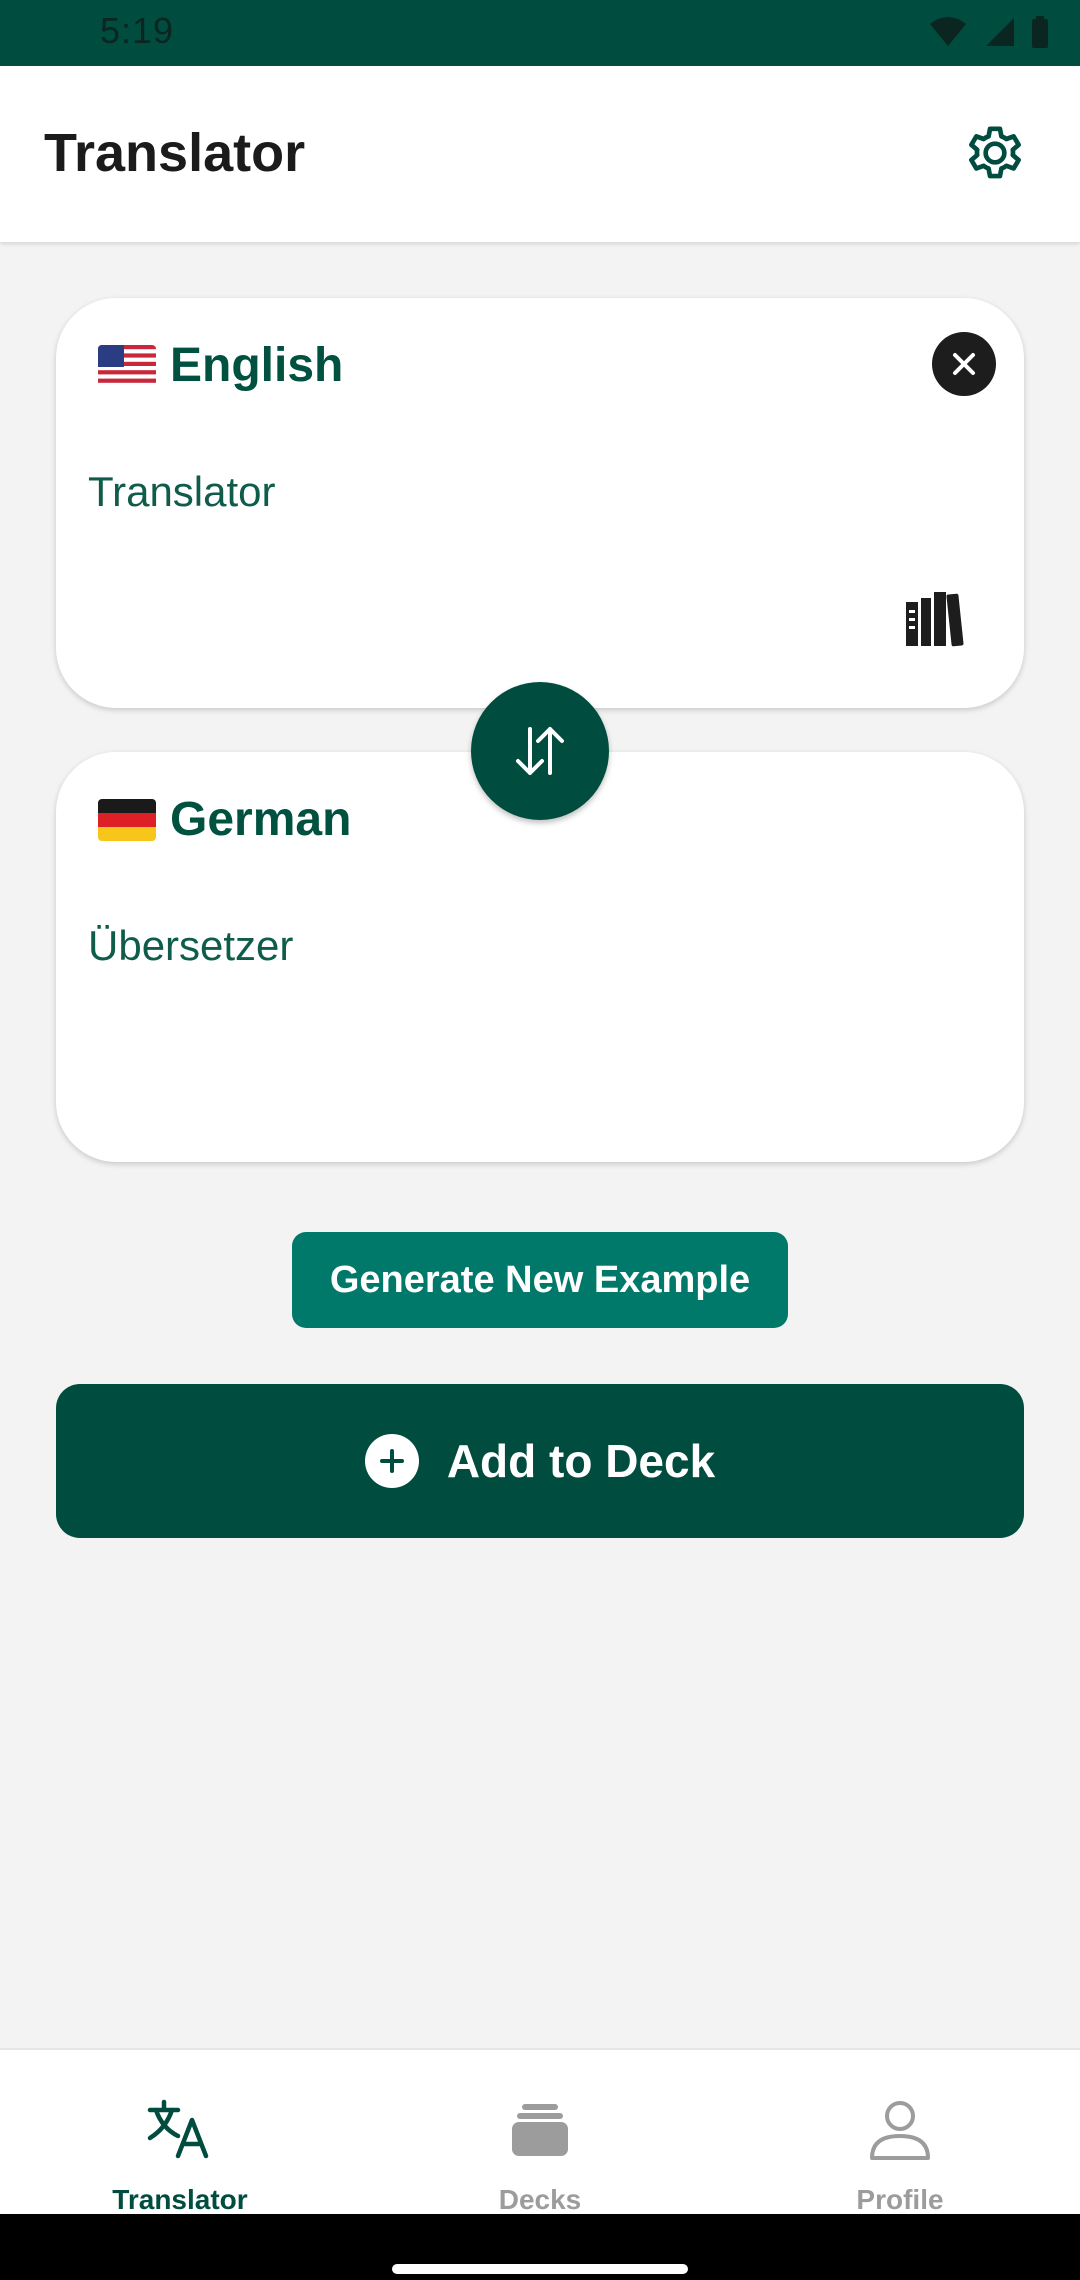  I want to click on gear-icon, so click(995, 152).